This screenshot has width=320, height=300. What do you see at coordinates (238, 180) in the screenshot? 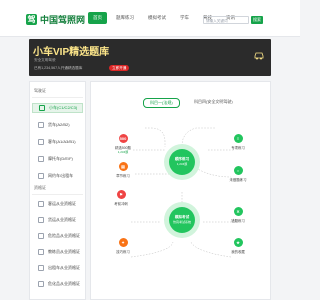
I see `node-label: 未做题练习` at bounding box center [238, 180].